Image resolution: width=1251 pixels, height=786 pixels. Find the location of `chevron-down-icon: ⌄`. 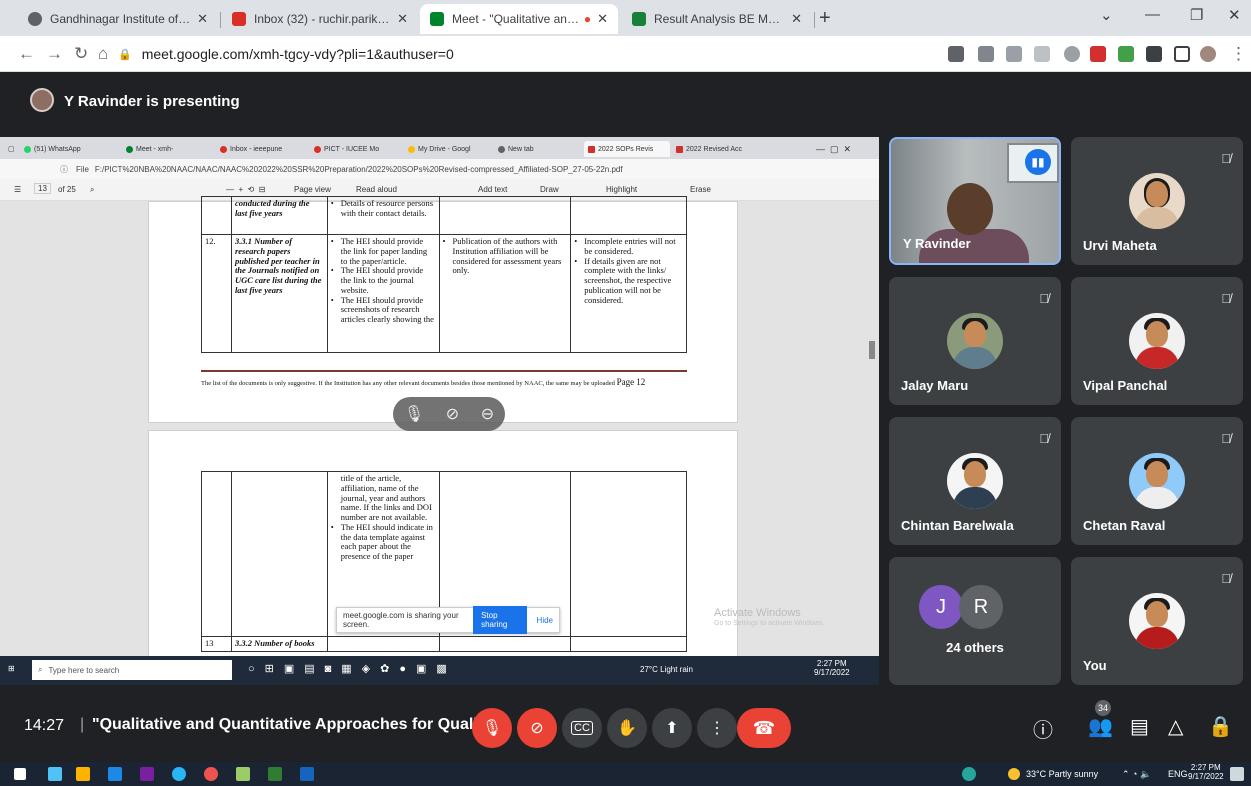

chevron-down-icon: ⌄ is located at coordinates (1106, 15).